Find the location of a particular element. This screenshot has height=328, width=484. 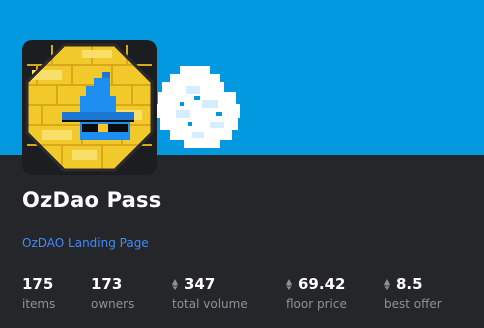

landing-page-link: OzDAO Landing Page is located at coordinates (85, 243).